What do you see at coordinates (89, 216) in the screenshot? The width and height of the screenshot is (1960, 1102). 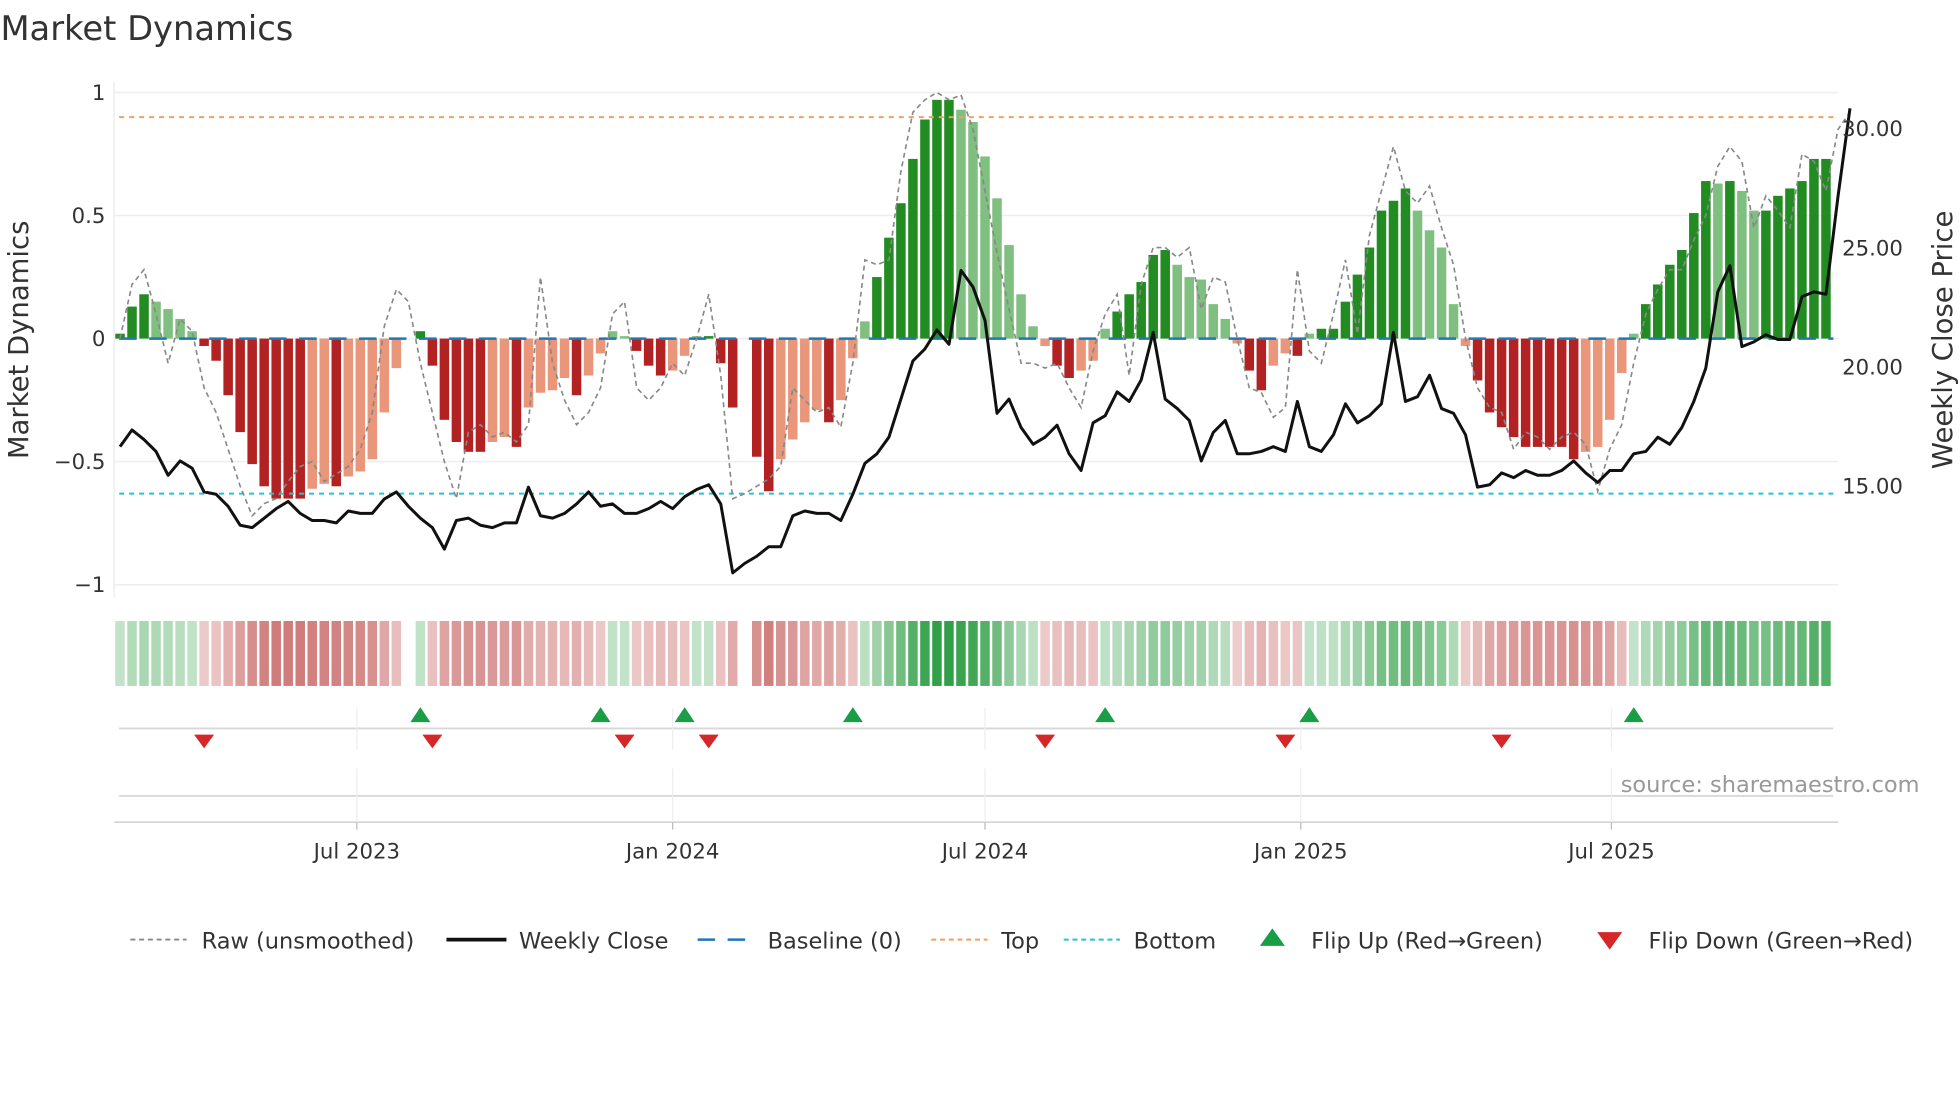 I see `left-tick-label: 0.5` at bounding box center [89, 216].